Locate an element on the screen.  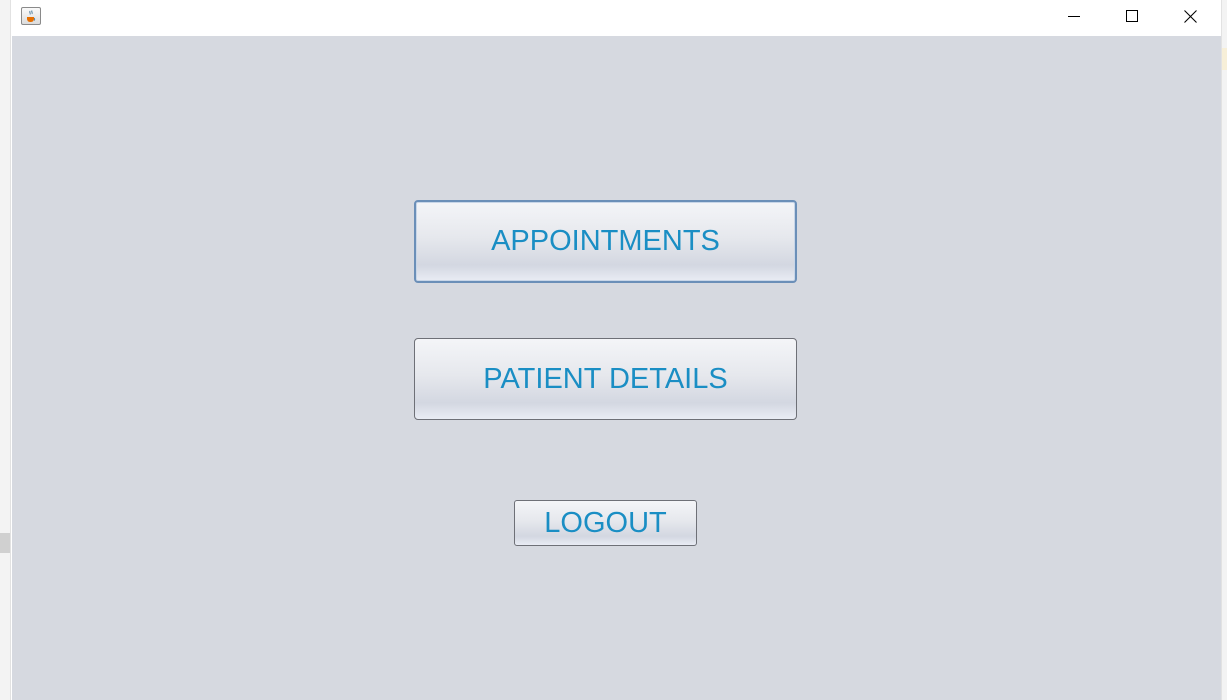
minimize-button is located at coordinates (1074, 16).